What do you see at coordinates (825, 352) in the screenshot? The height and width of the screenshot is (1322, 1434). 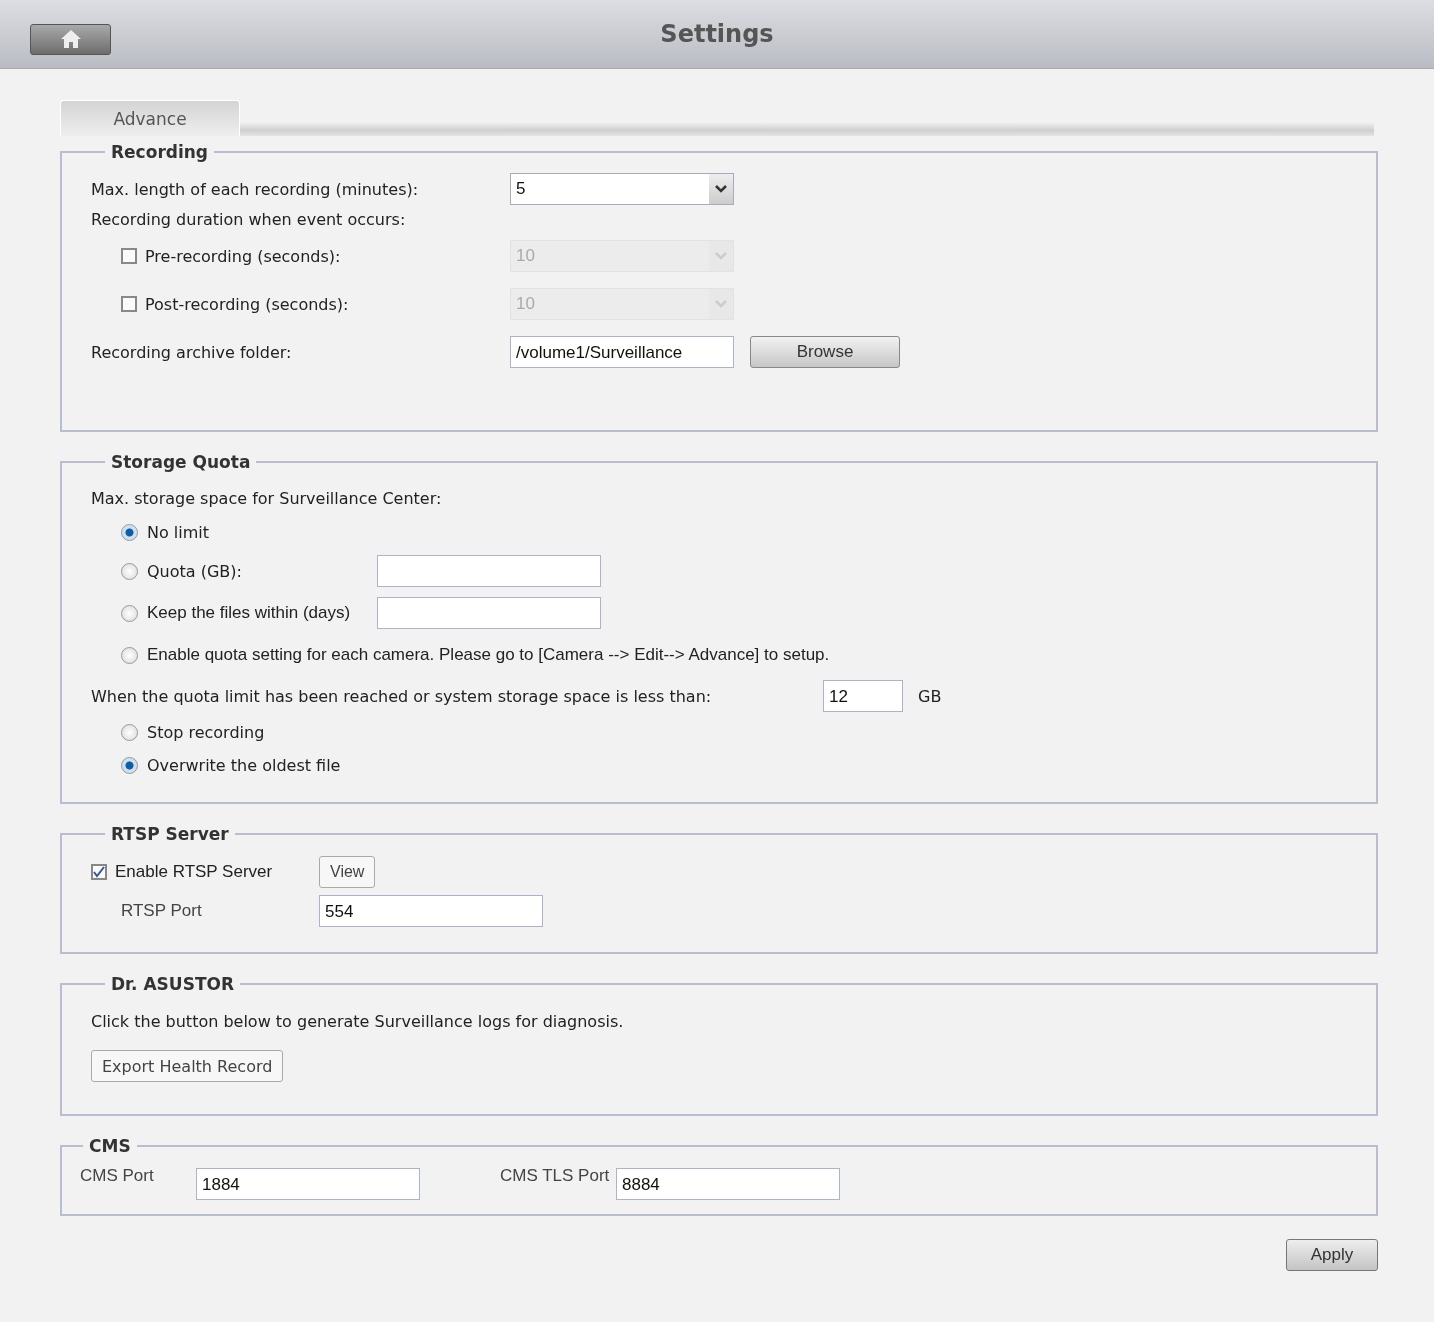 I see `browse-button: Browse` at bounding box center [825, 352].